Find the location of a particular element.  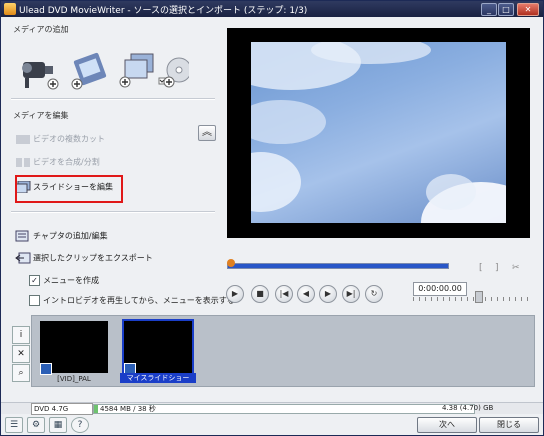

media-add-title: メディアの追加 is located at coordinates (41, 29).